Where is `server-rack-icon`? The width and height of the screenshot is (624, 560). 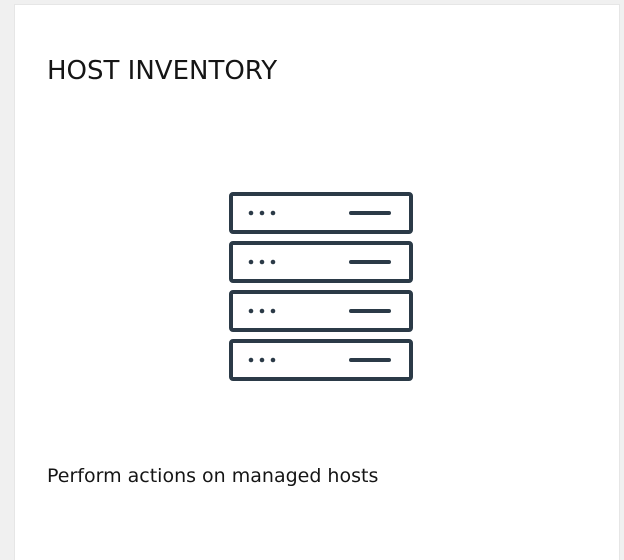 server-rack-icon is located at coordinates (321, 286).